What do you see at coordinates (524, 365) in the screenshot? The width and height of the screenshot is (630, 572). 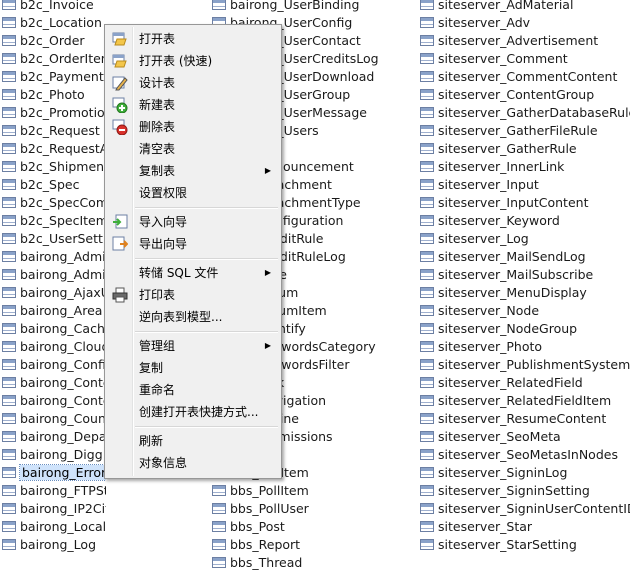 I see `table-list-item: siteserver_PublishmentSystem` at bounding box center [524, 365].